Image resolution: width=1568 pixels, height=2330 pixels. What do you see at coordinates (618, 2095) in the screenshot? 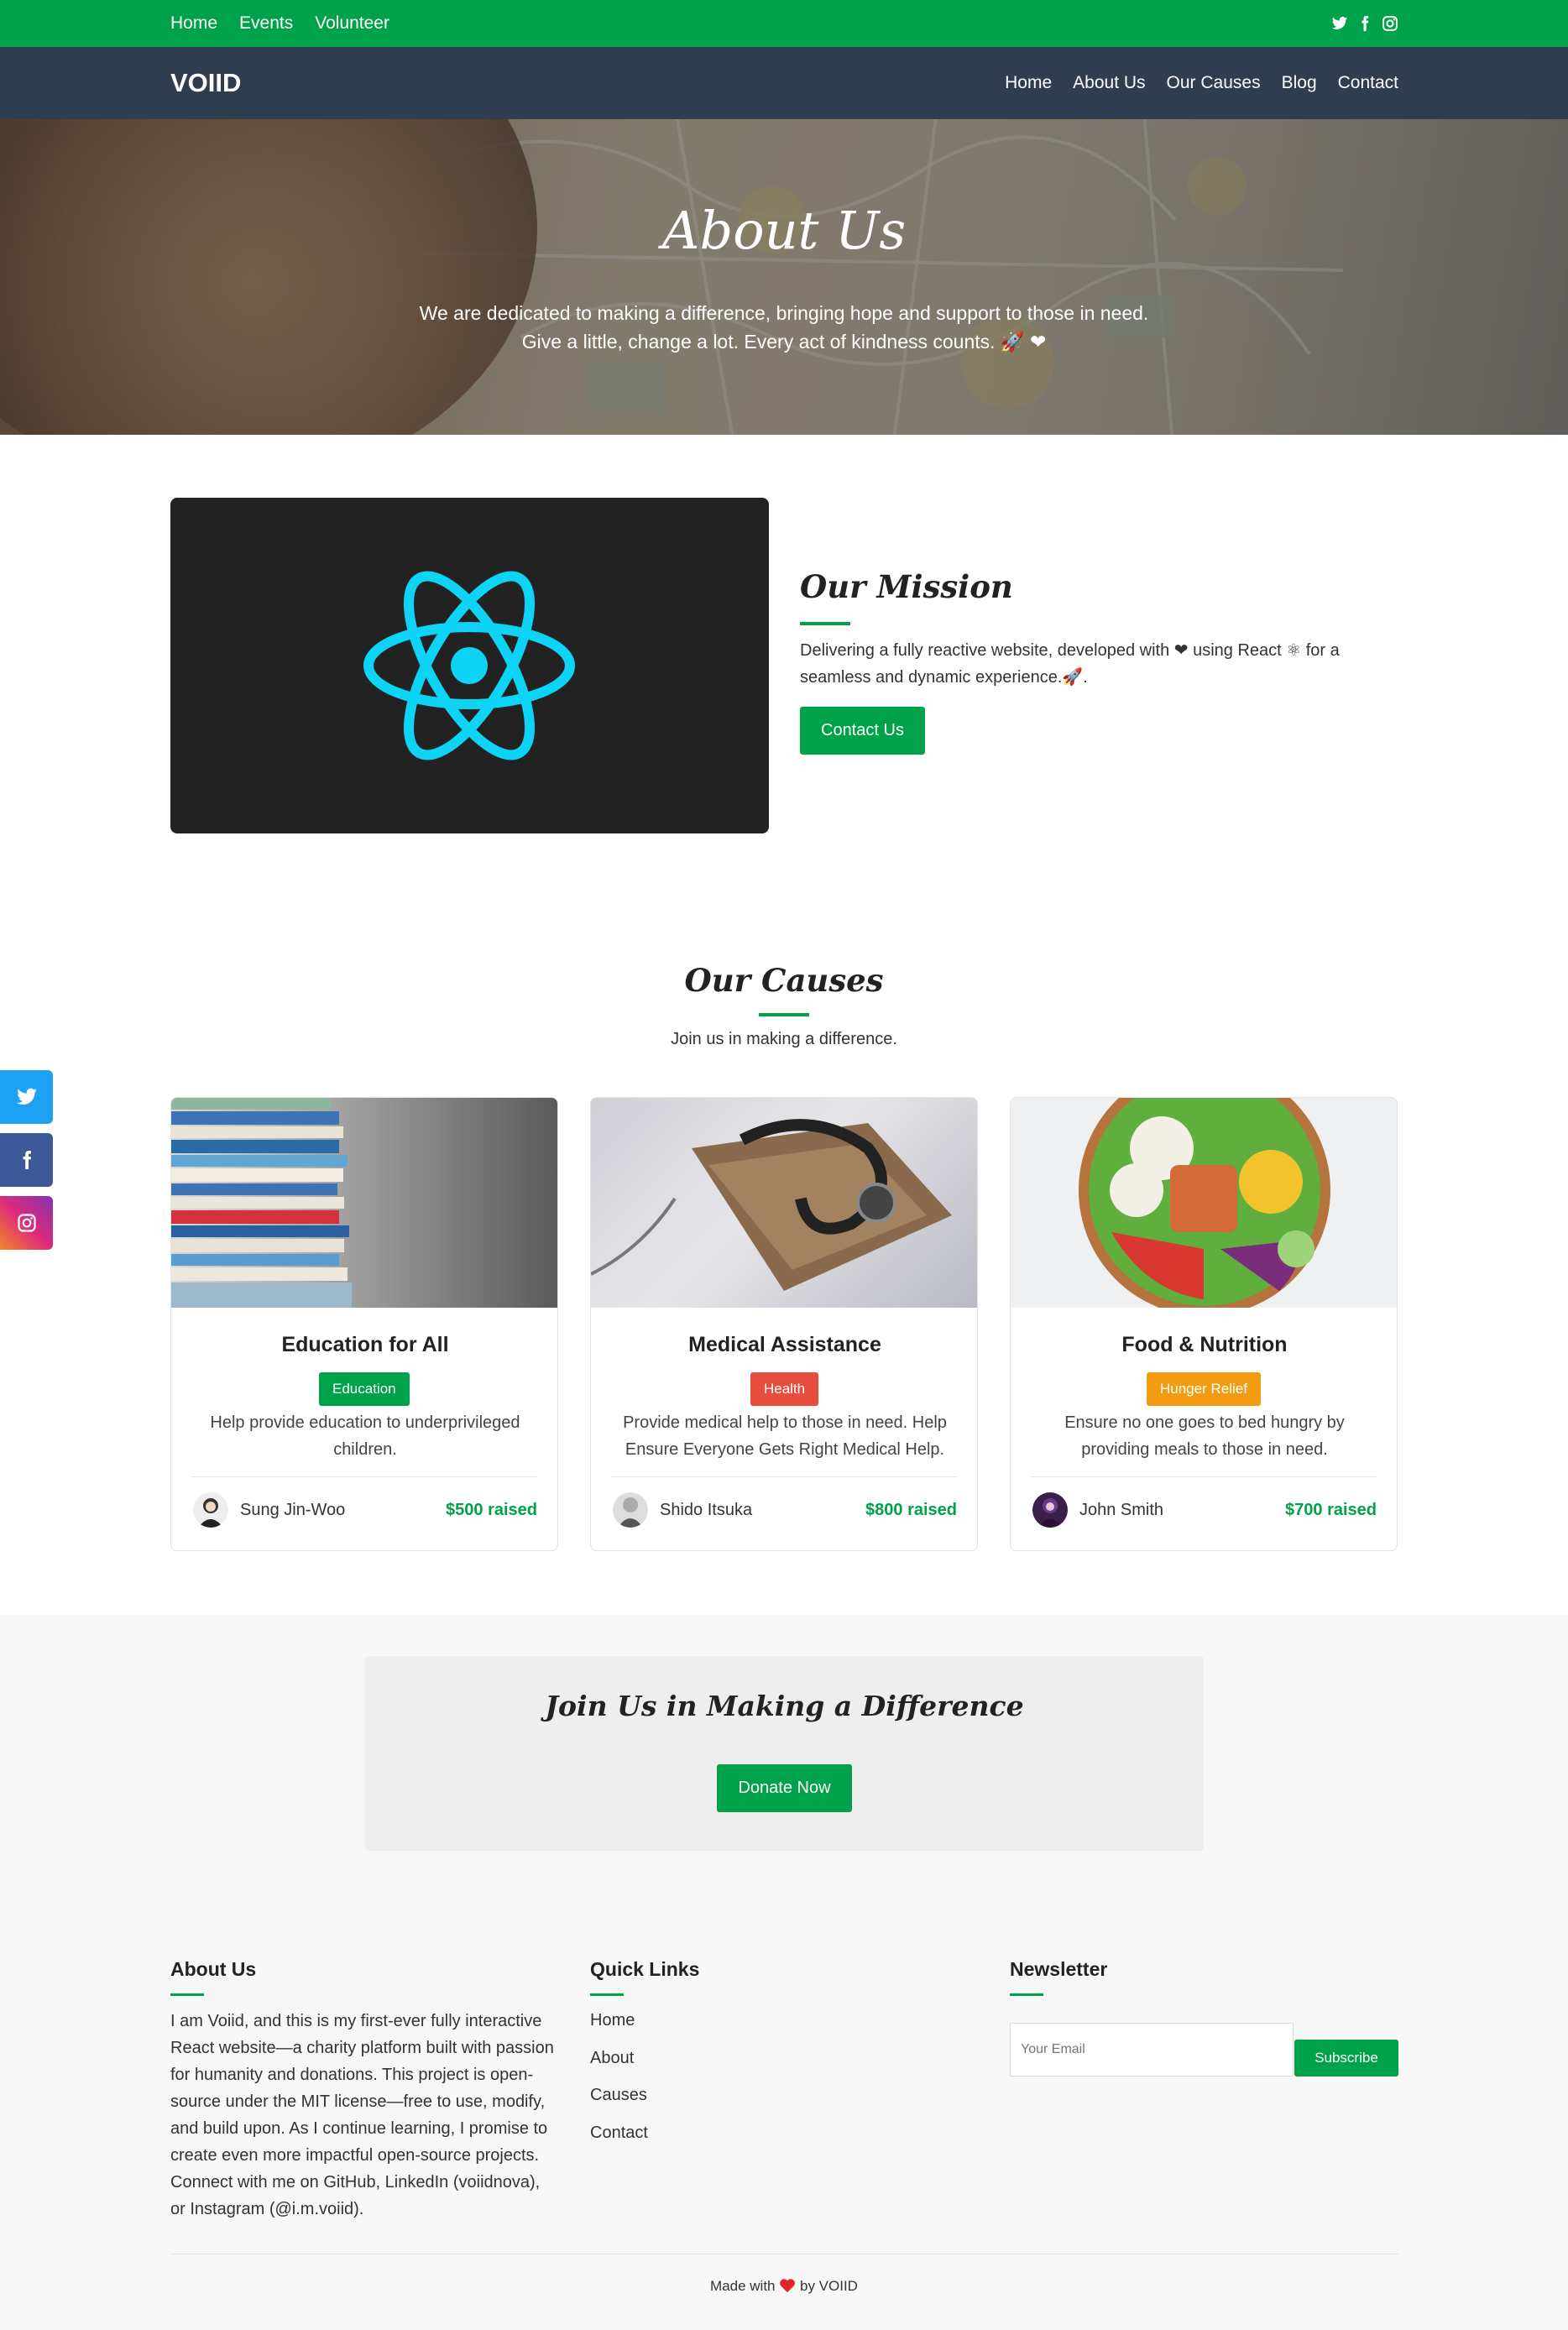
I see `footer-link-causes: Causes` at bounding box center [618, 2095].